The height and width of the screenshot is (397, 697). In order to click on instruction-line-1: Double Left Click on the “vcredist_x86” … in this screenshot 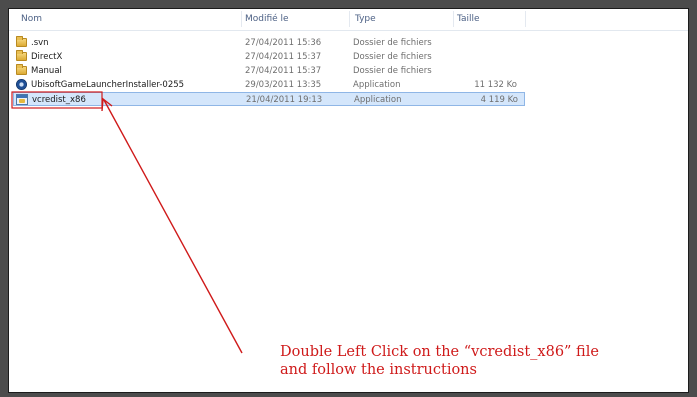, I will do `click(439, 352)`.